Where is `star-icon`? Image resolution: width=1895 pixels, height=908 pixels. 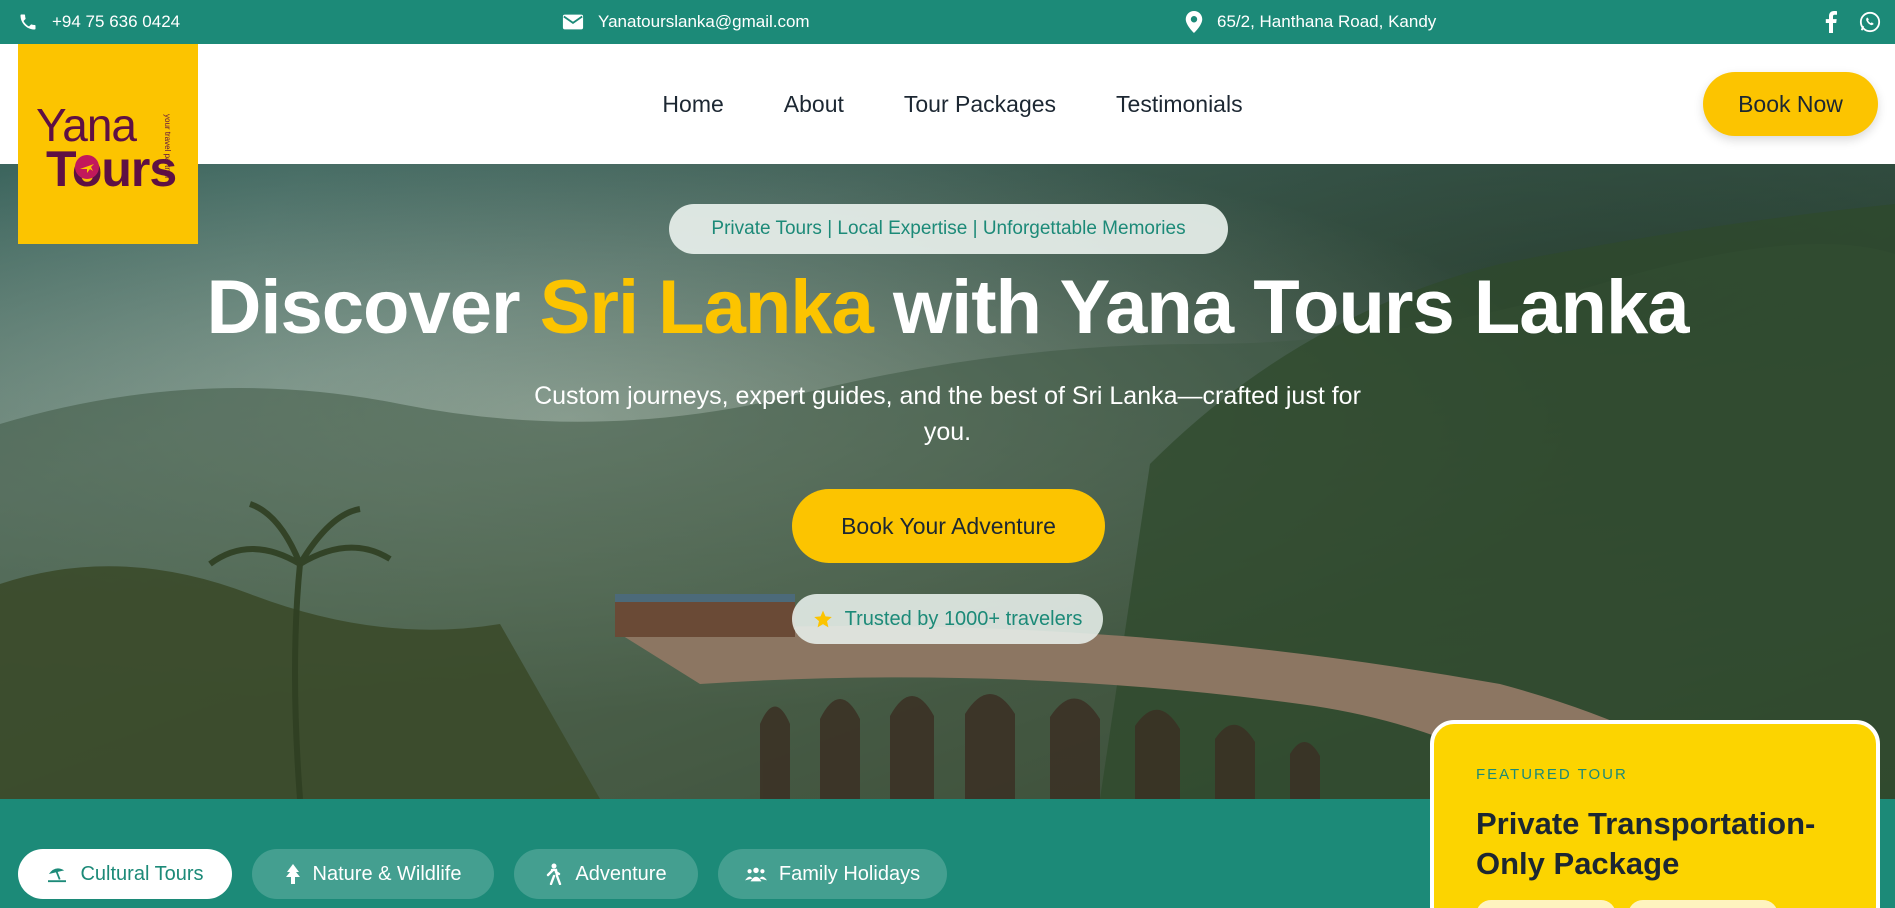
star-icon is located at coordinates (822, 619).